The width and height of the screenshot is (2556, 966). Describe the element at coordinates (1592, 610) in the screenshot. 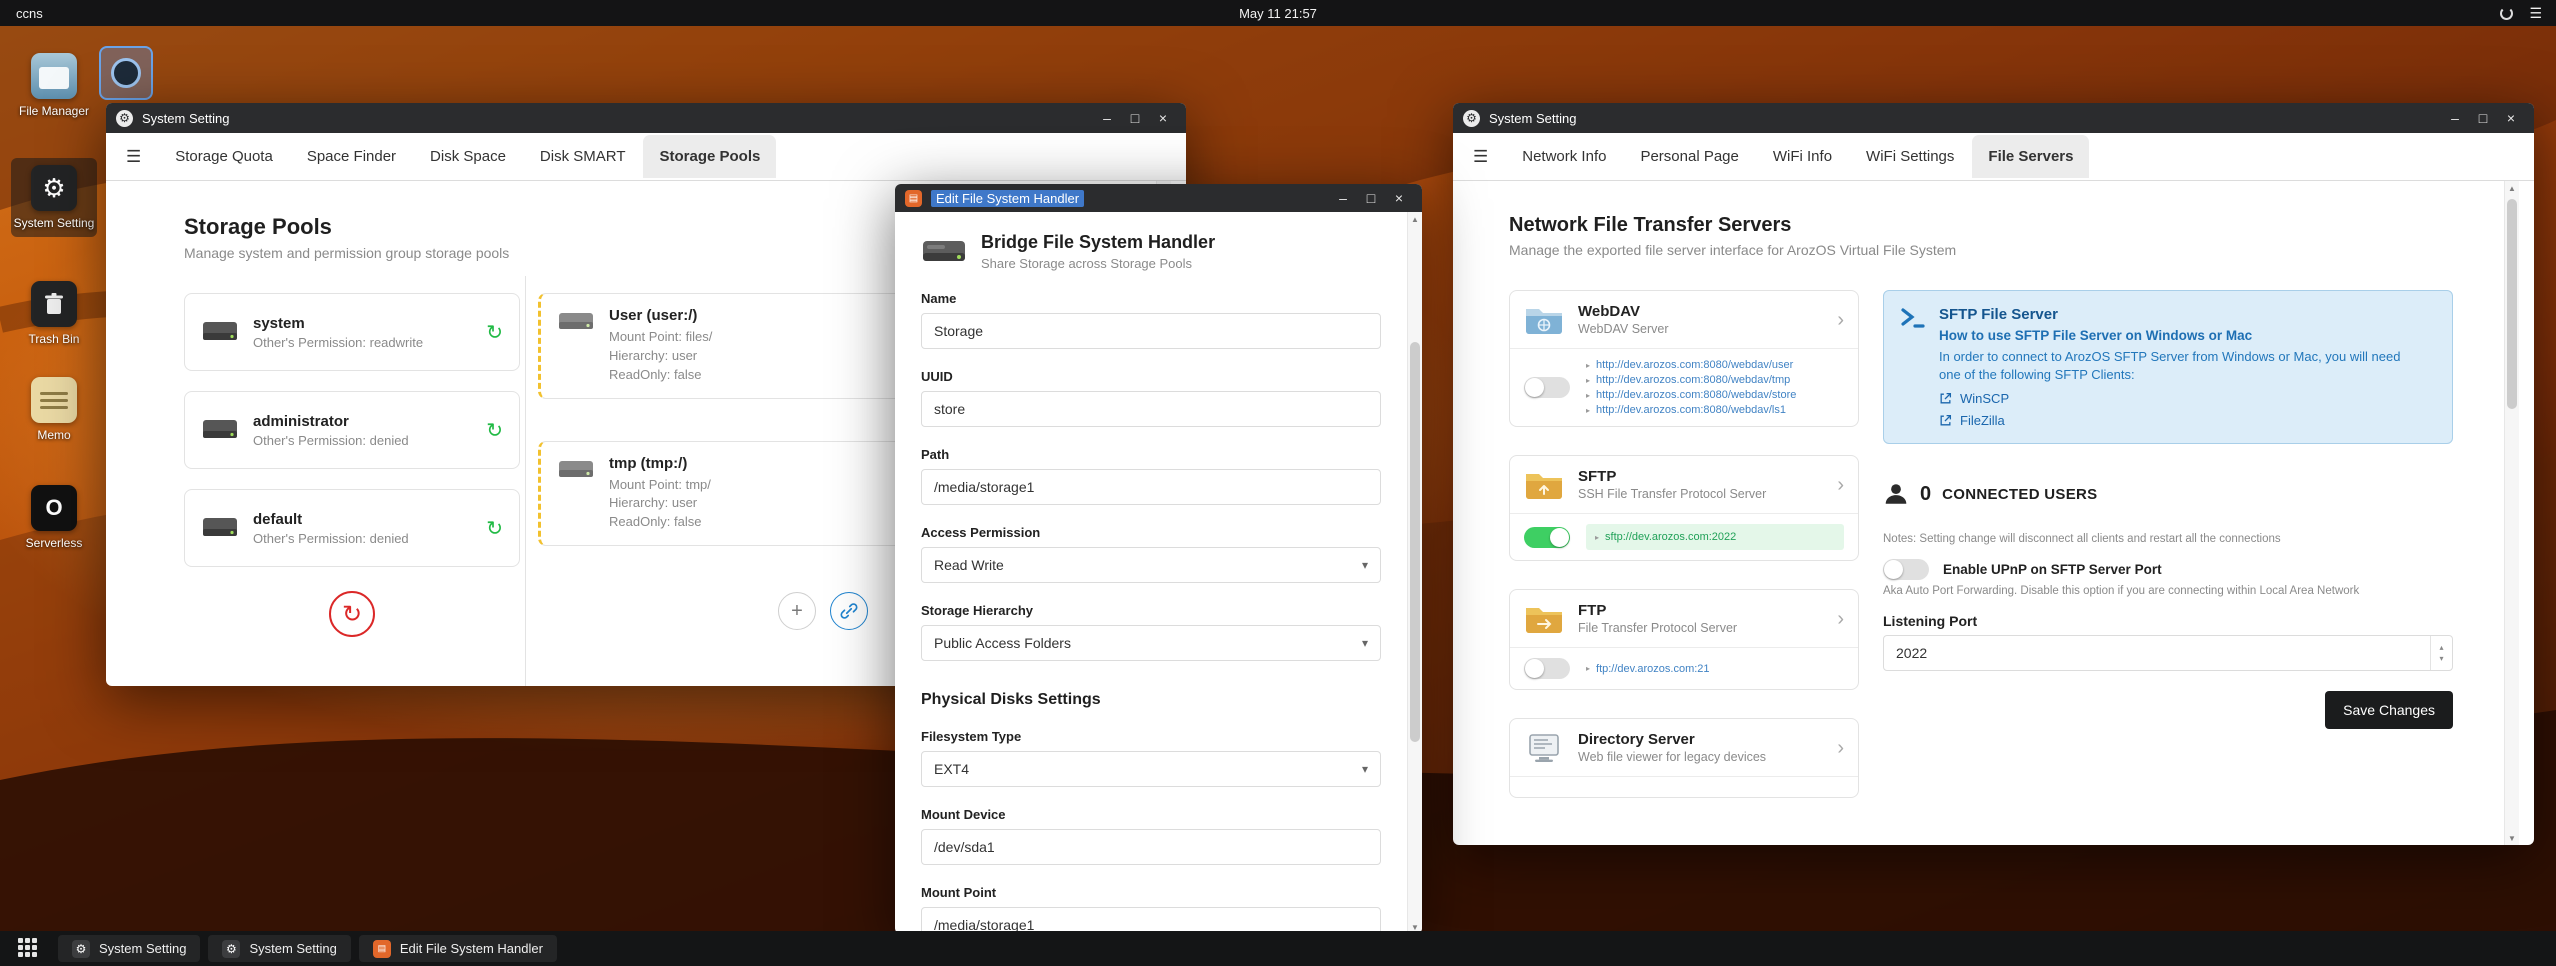

I see `server-name: FTP` at that location.